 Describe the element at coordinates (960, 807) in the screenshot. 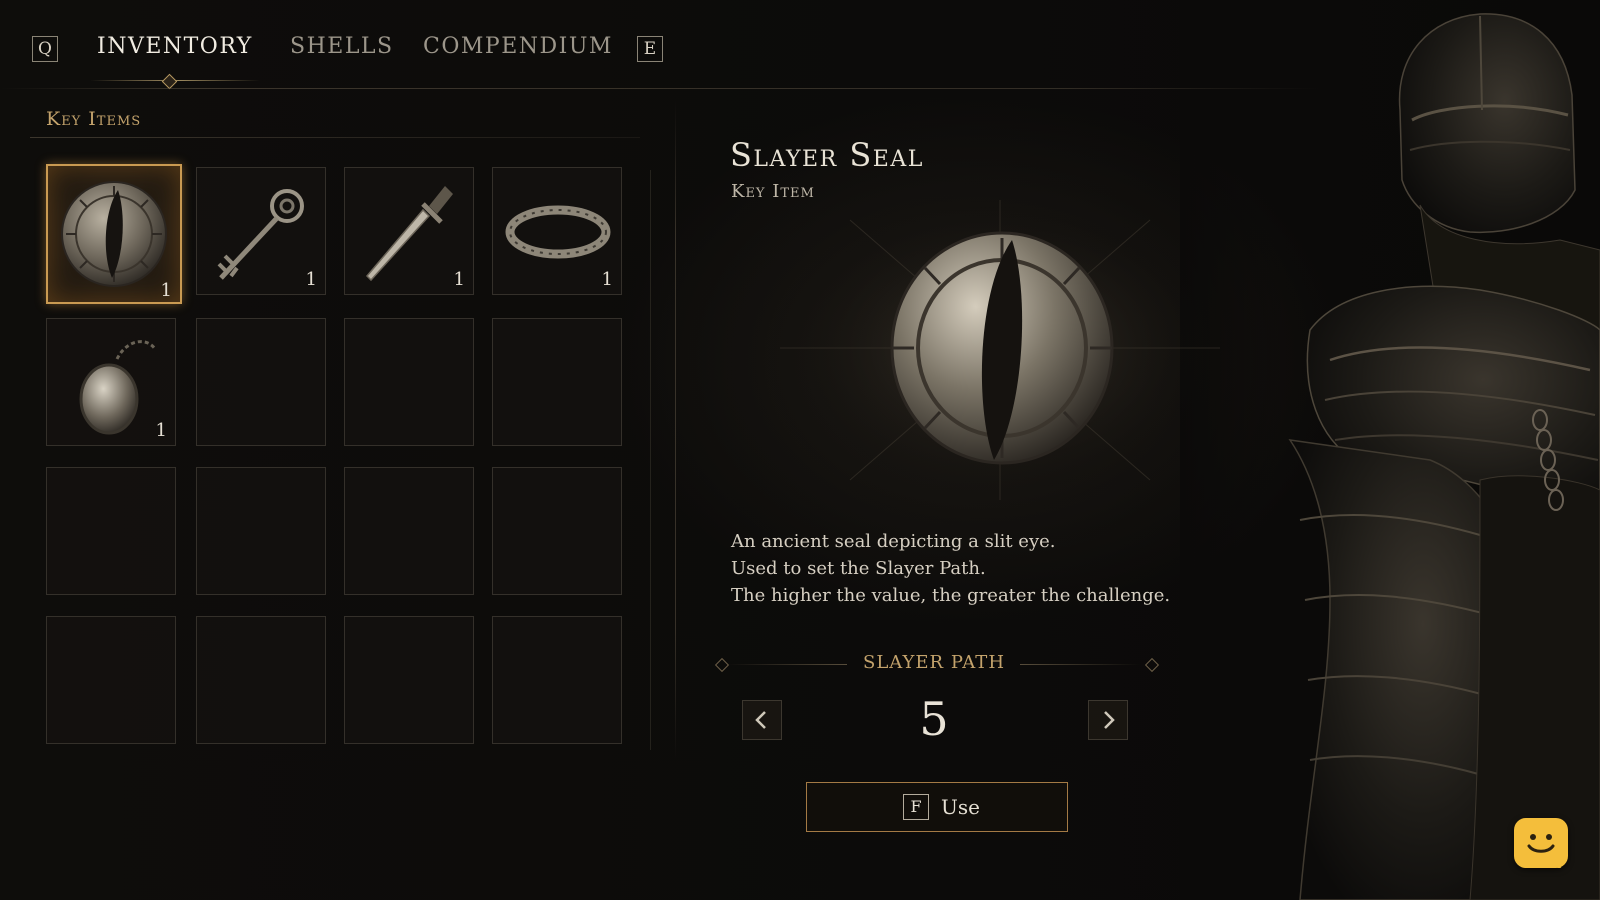

I see `use-button-label: Use` at that location.